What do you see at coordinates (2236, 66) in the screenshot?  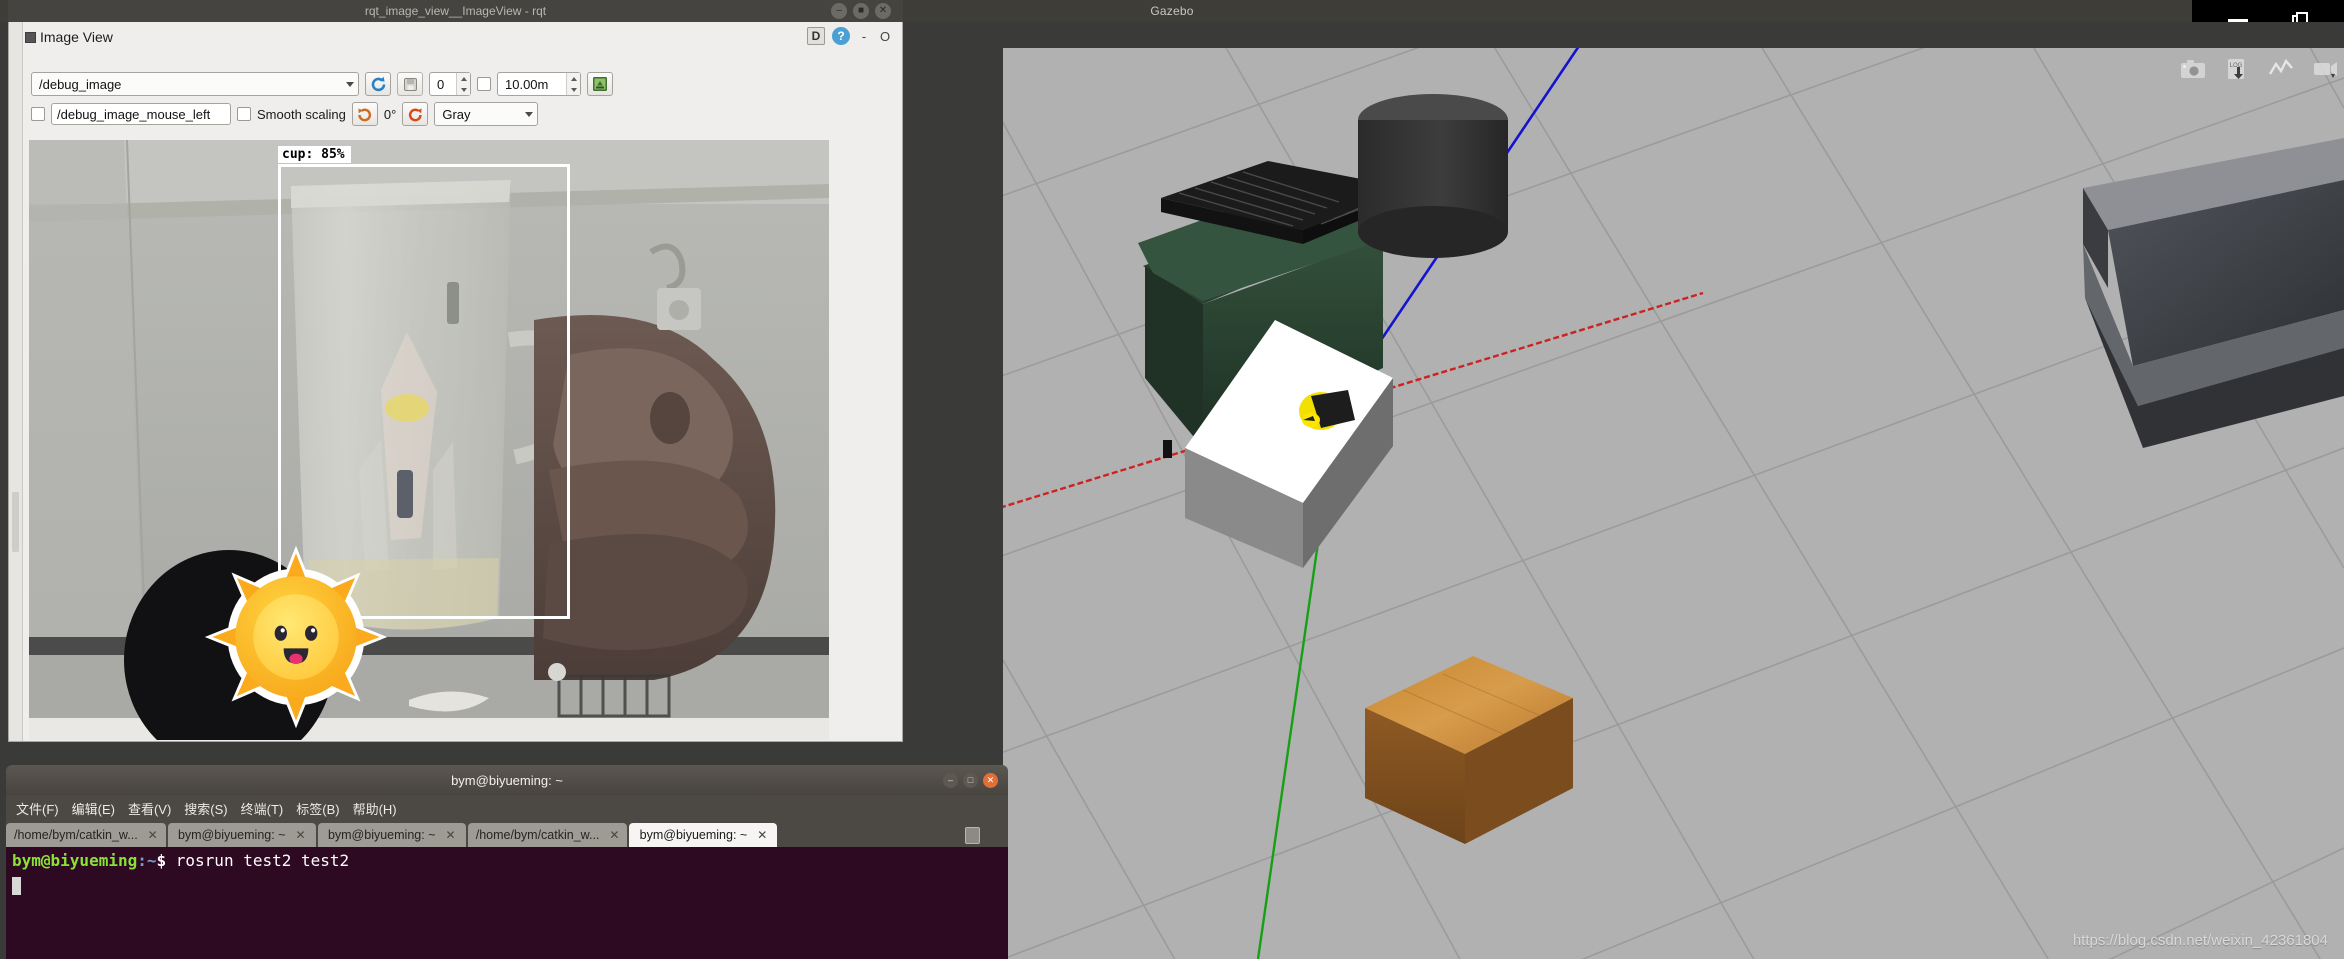 I see `svg-text: LOG` at bounding box center [2236, 66].